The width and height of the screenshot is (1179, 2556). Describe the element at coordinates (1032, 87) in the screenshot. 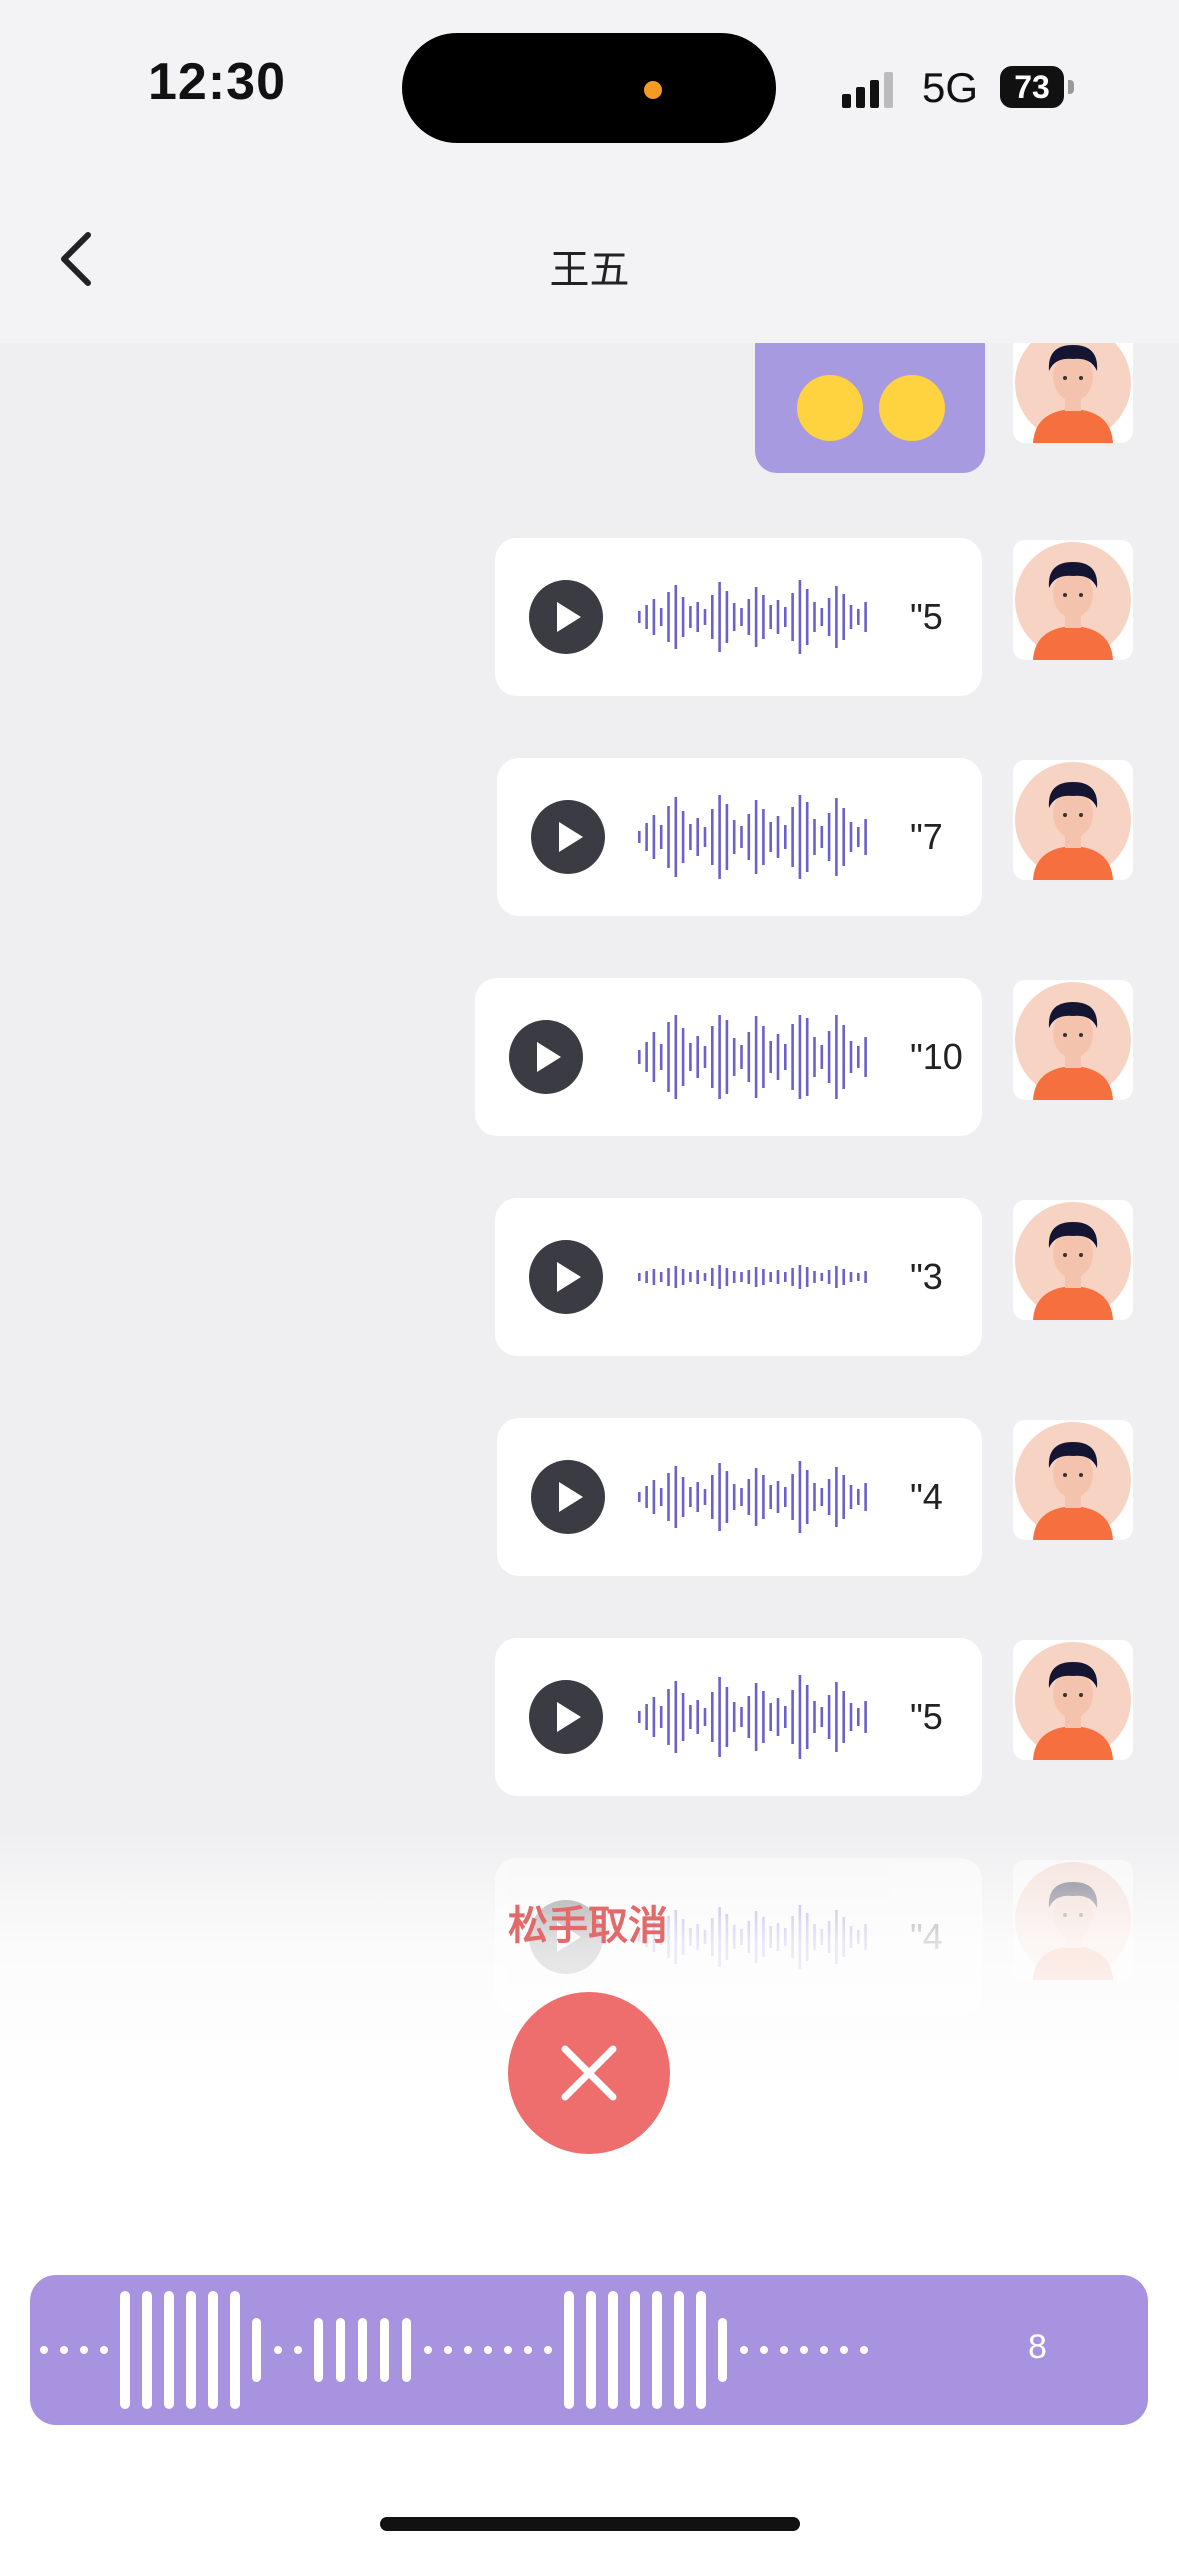

I see `battery-icon: 73` at that location.